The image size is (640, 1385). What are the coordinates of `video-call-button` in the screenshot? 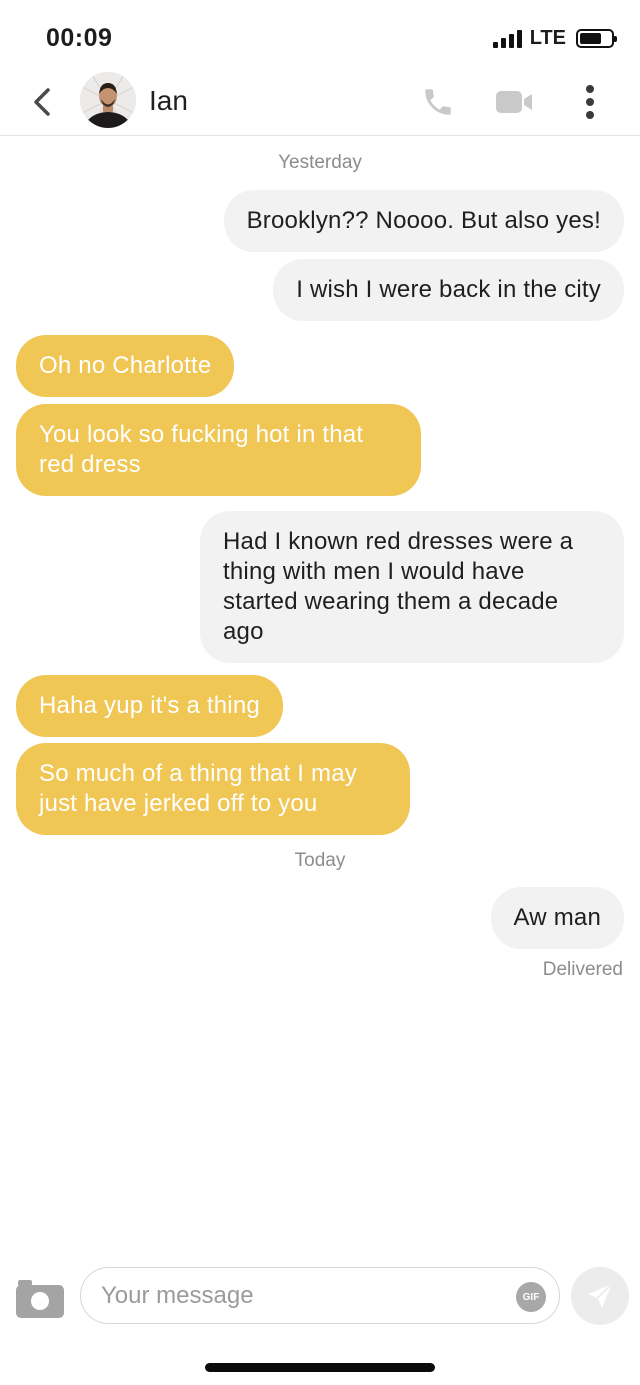 It's located at (514, 102).